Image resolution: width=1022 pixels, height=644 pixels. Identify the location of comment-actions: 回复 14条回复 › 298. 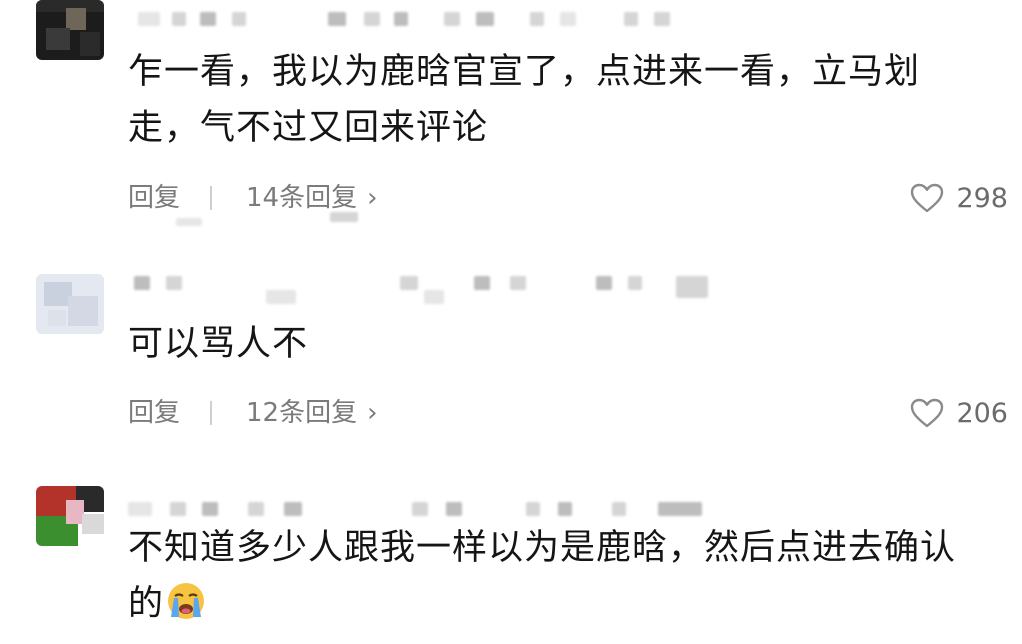
(568, 198).